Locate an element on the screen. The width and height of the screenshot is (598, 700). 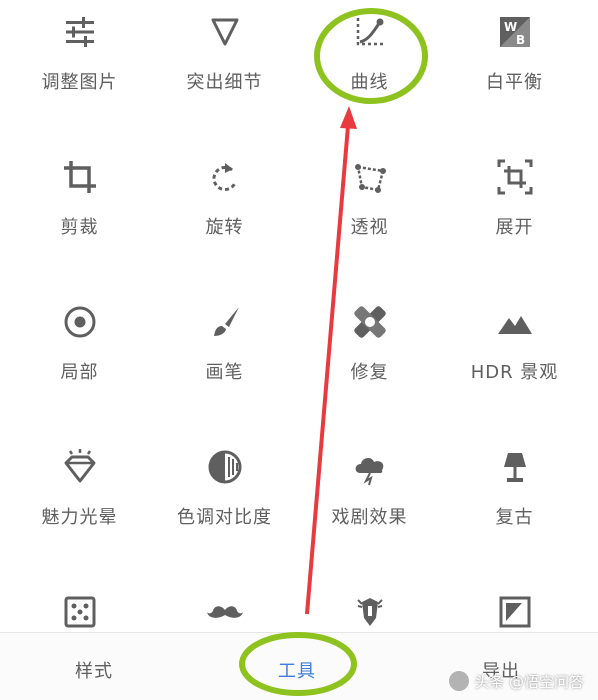
vintage-lamp-icon is located at coordinates (515, 467).